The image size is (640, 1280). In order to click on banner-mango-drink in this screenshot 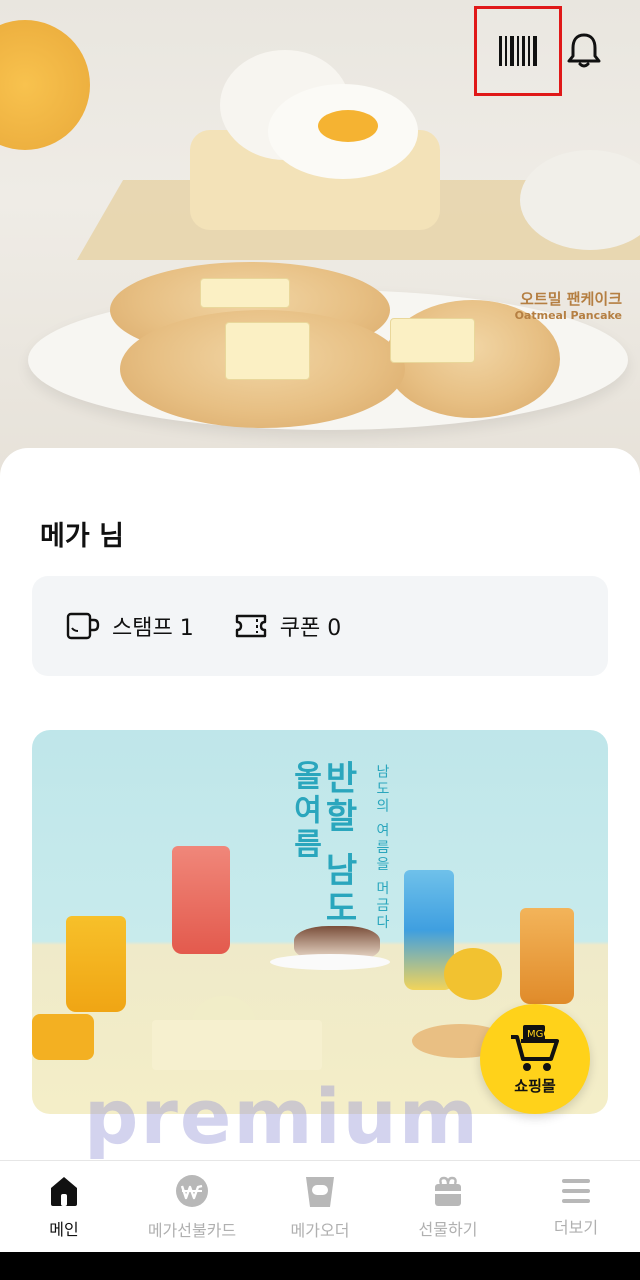, I will do `click(96, 964)`.